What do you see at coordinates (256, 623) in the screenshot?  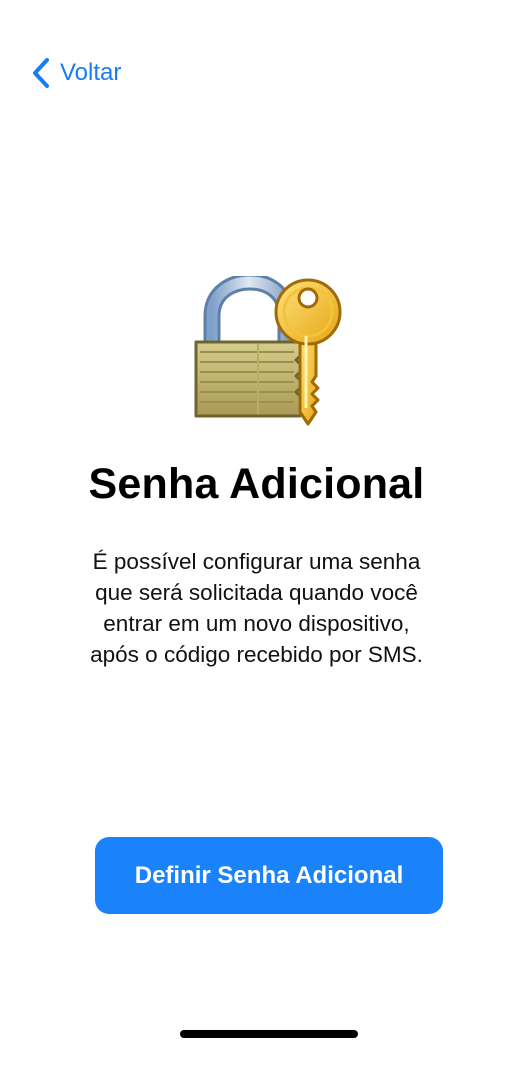 I see `description-line: entrar em um novo dispositivo,` at bounding box center [256, 623].